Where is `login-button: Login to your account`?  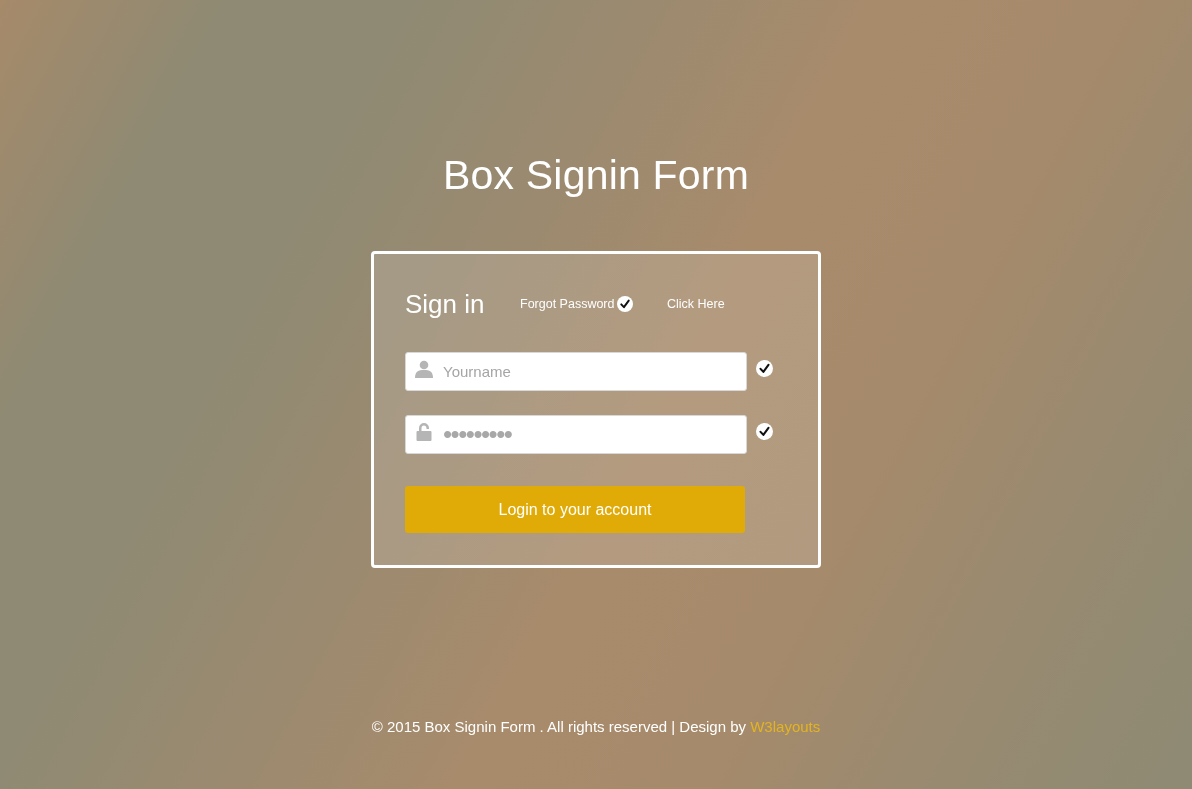
login-button: Login to your account is located at coordinates (575, 509).